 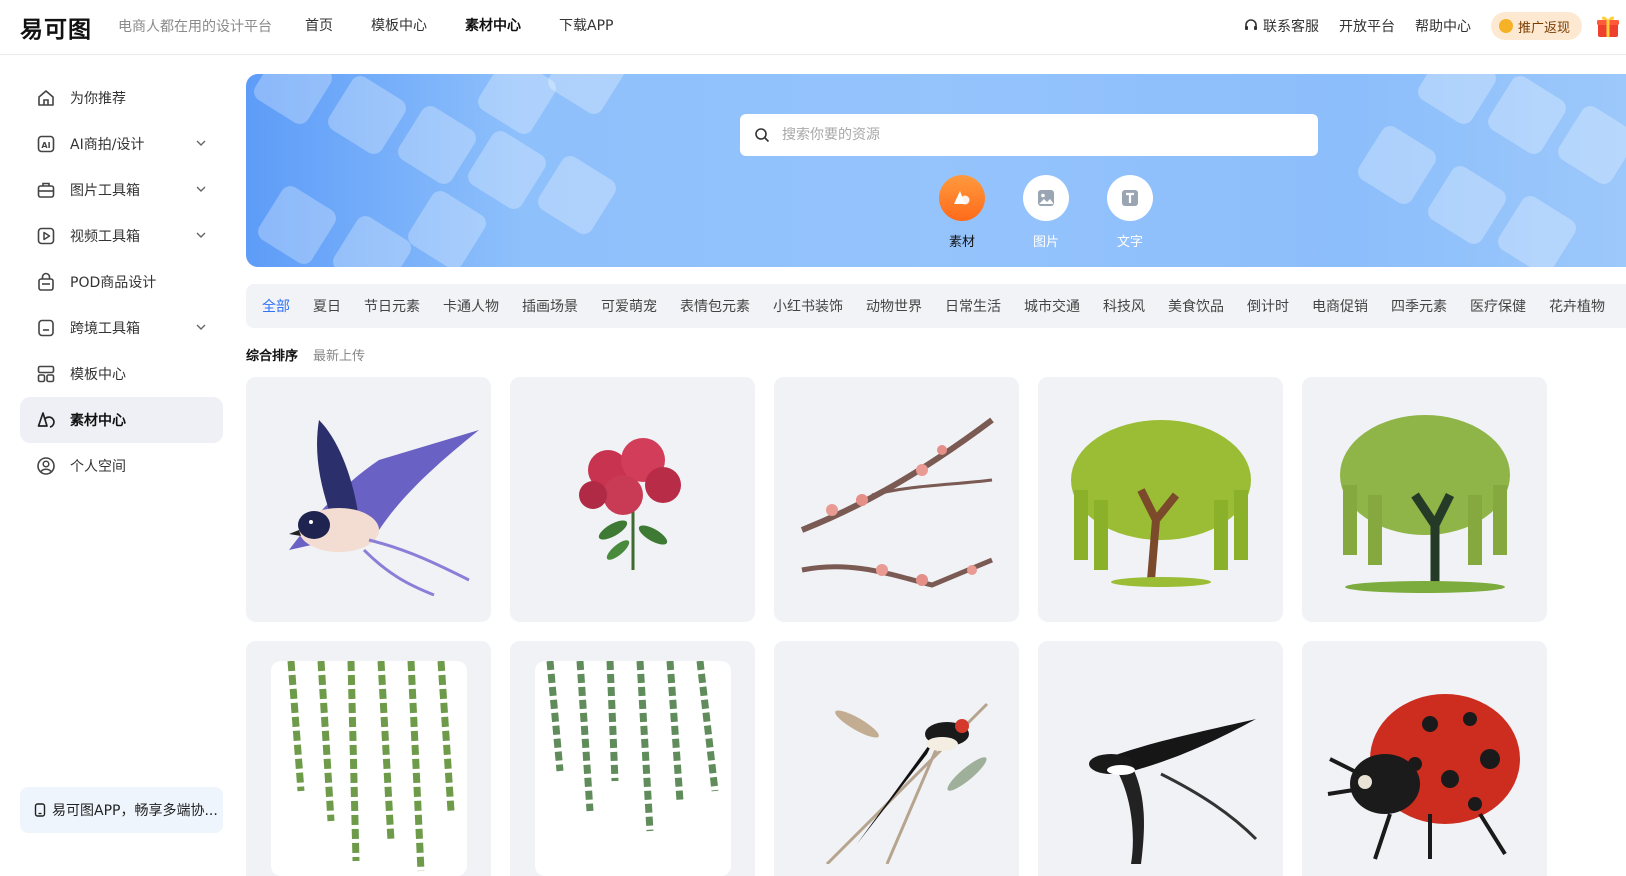 I want to click on toolbox-icon, so click(x=46, y=190).